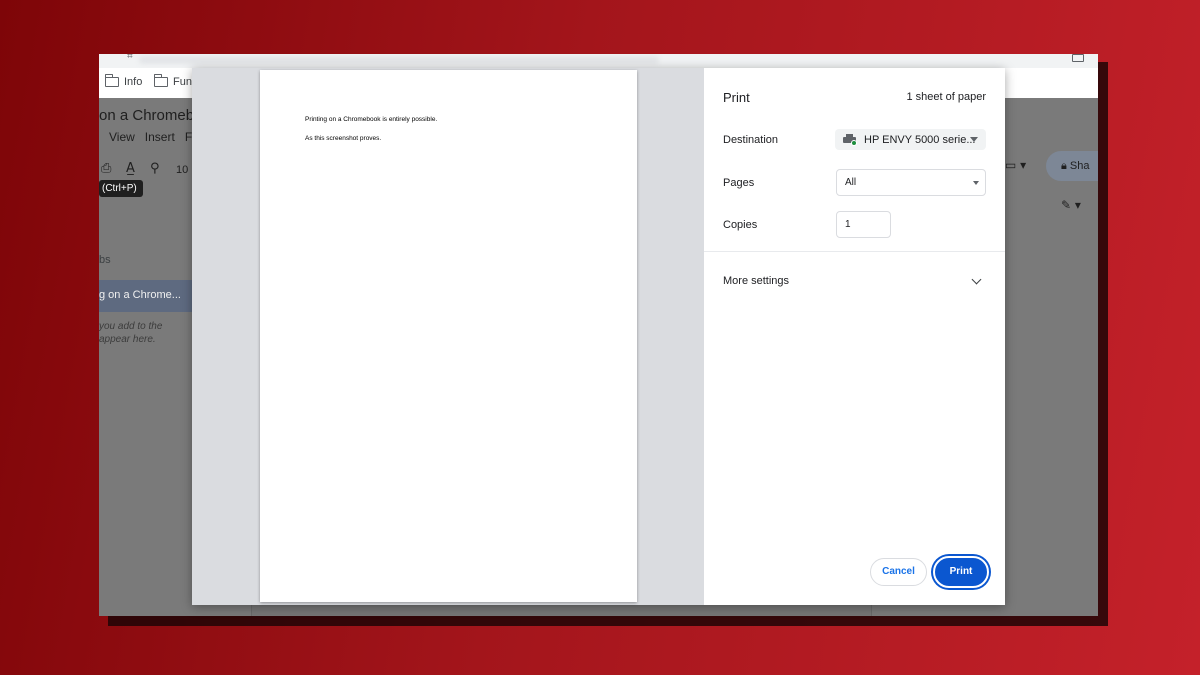 The height and width of the screenshot is (675, 1200). I want to click on spellcheck-icon: A̲, so click(130, 168).